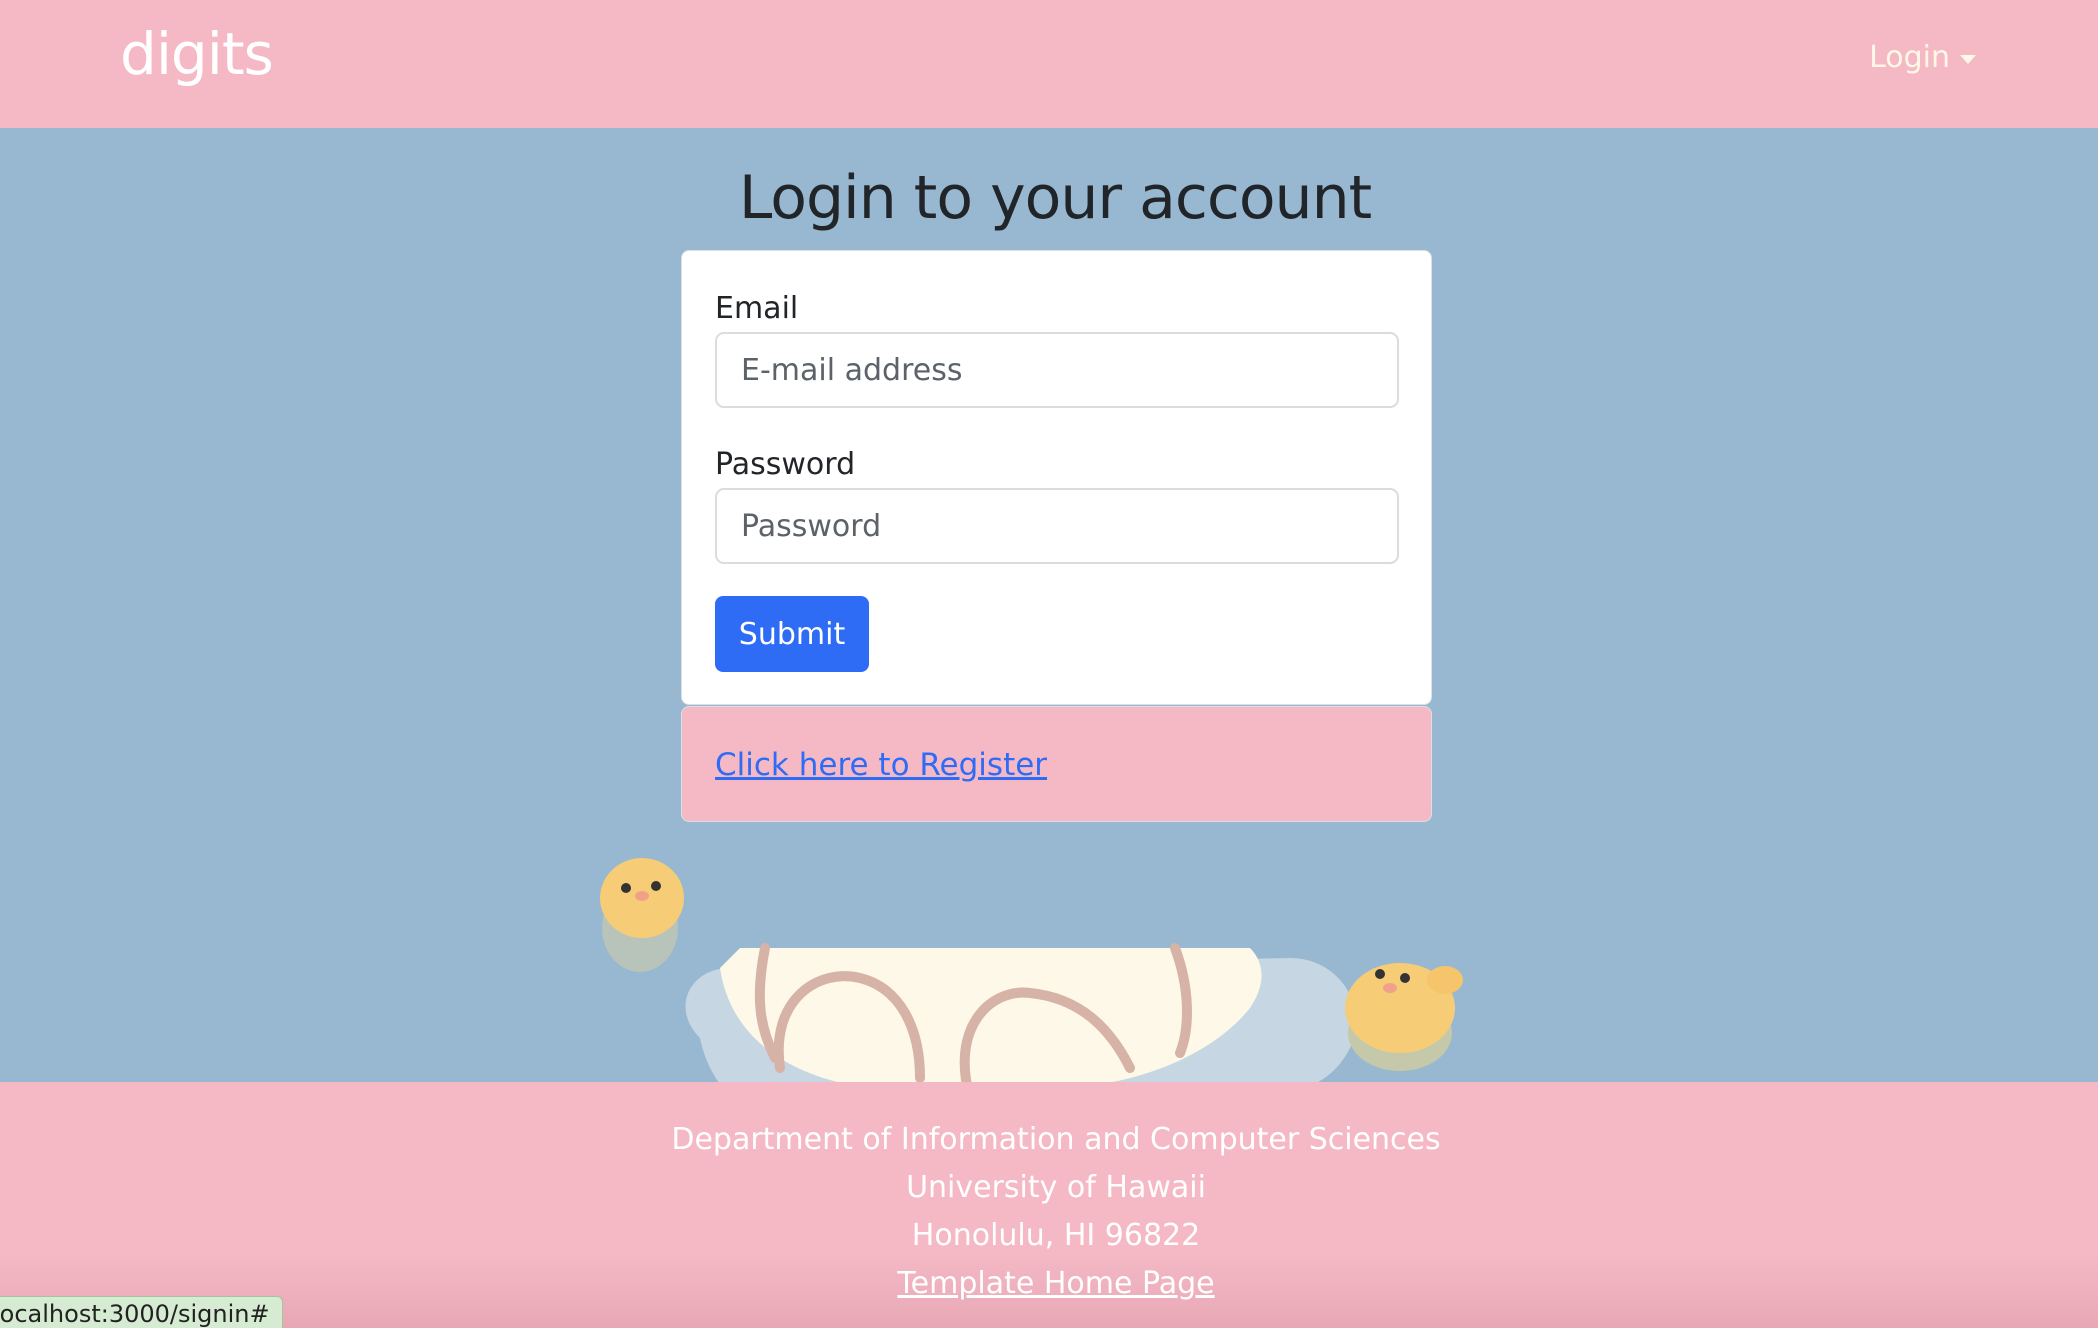 This screenshot has height=1328, width=2098. What do you see at coordinates (141, 1312) in the screenshot?
I see `status-bar-url: localhost:3000/signin#` at bounding box center [141, 1312].